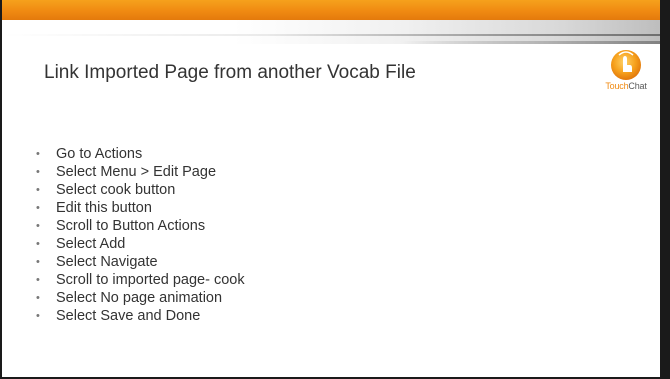 The image size is (670, 379). Describe the element at coordinates (626, 65) in the screenshot. I see `touchchat-logo-icon` at that location.